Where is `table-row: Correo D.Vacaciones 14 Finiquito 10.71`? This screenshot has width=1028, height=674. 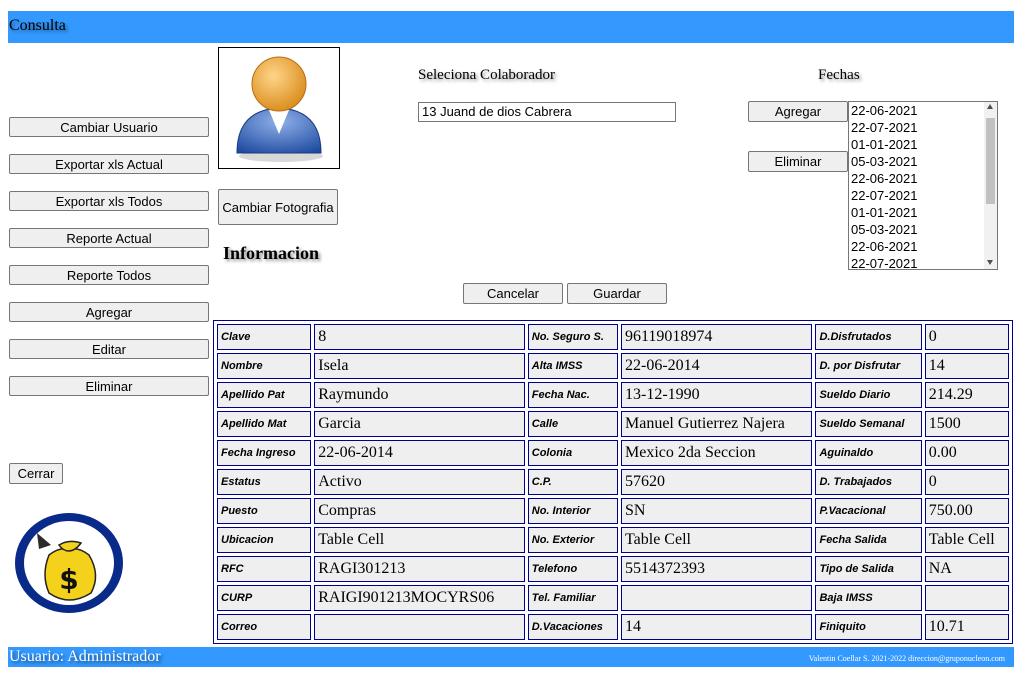
table-row: Correo D.Vacaciones 14 Finiquito 10.71 is located at coordinates (613, 627).